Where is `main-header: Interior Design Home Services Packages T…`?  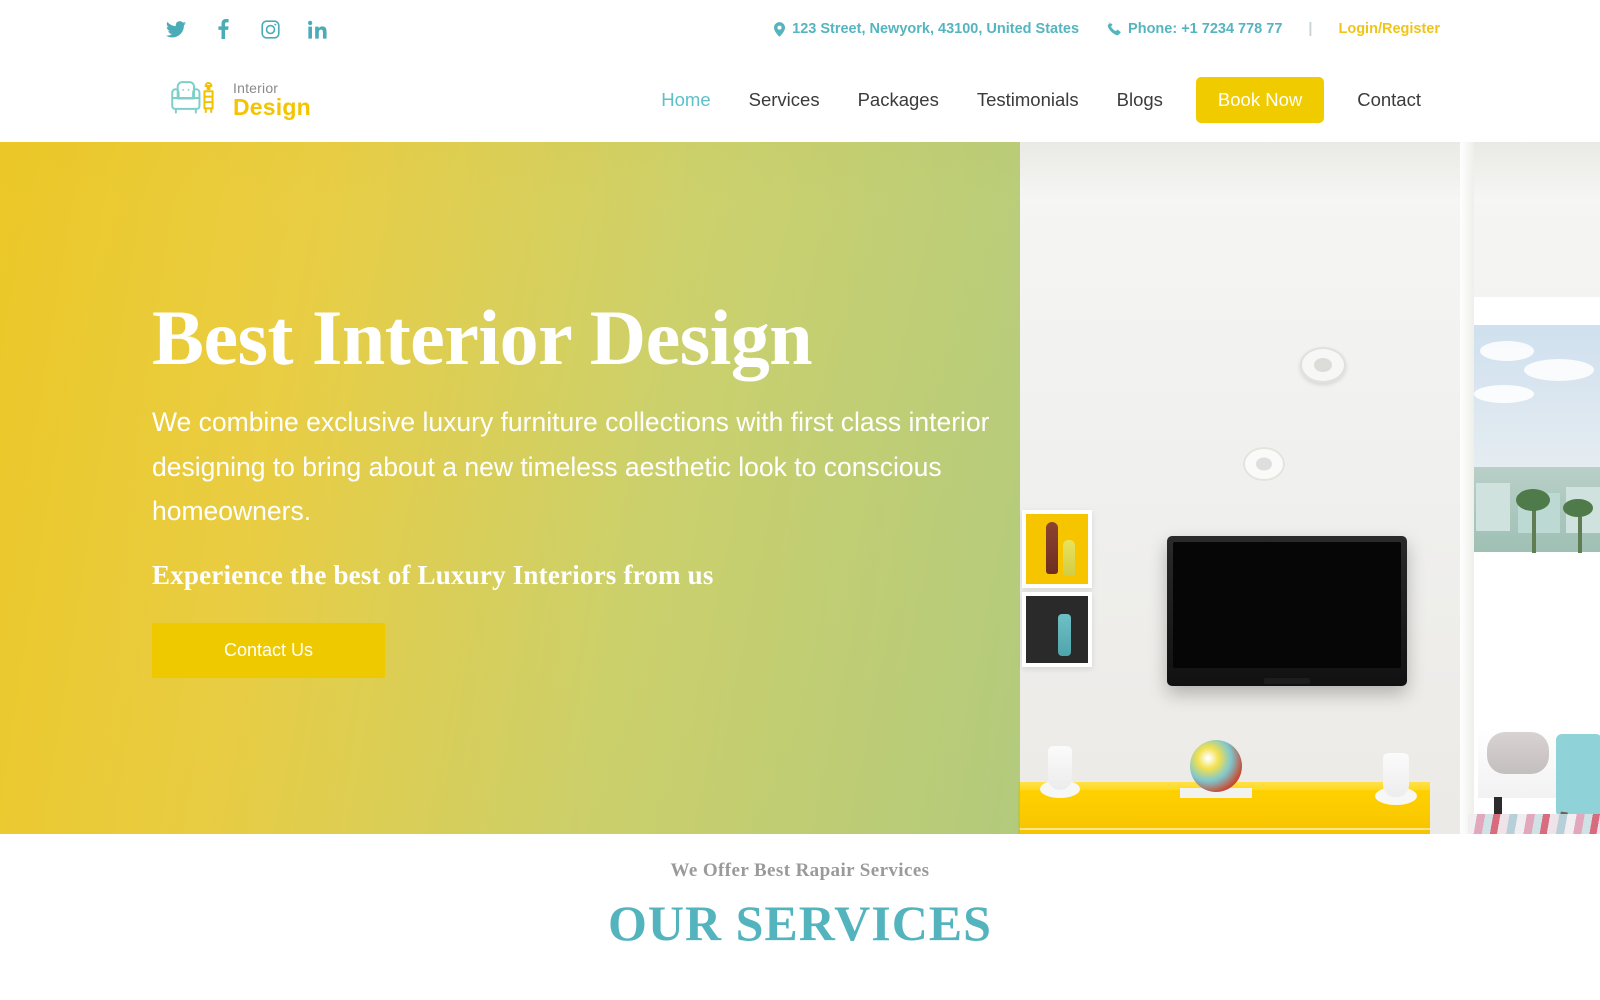
main-header: Interior Design Home Services Packages T… is located at coordinates (800, 100).